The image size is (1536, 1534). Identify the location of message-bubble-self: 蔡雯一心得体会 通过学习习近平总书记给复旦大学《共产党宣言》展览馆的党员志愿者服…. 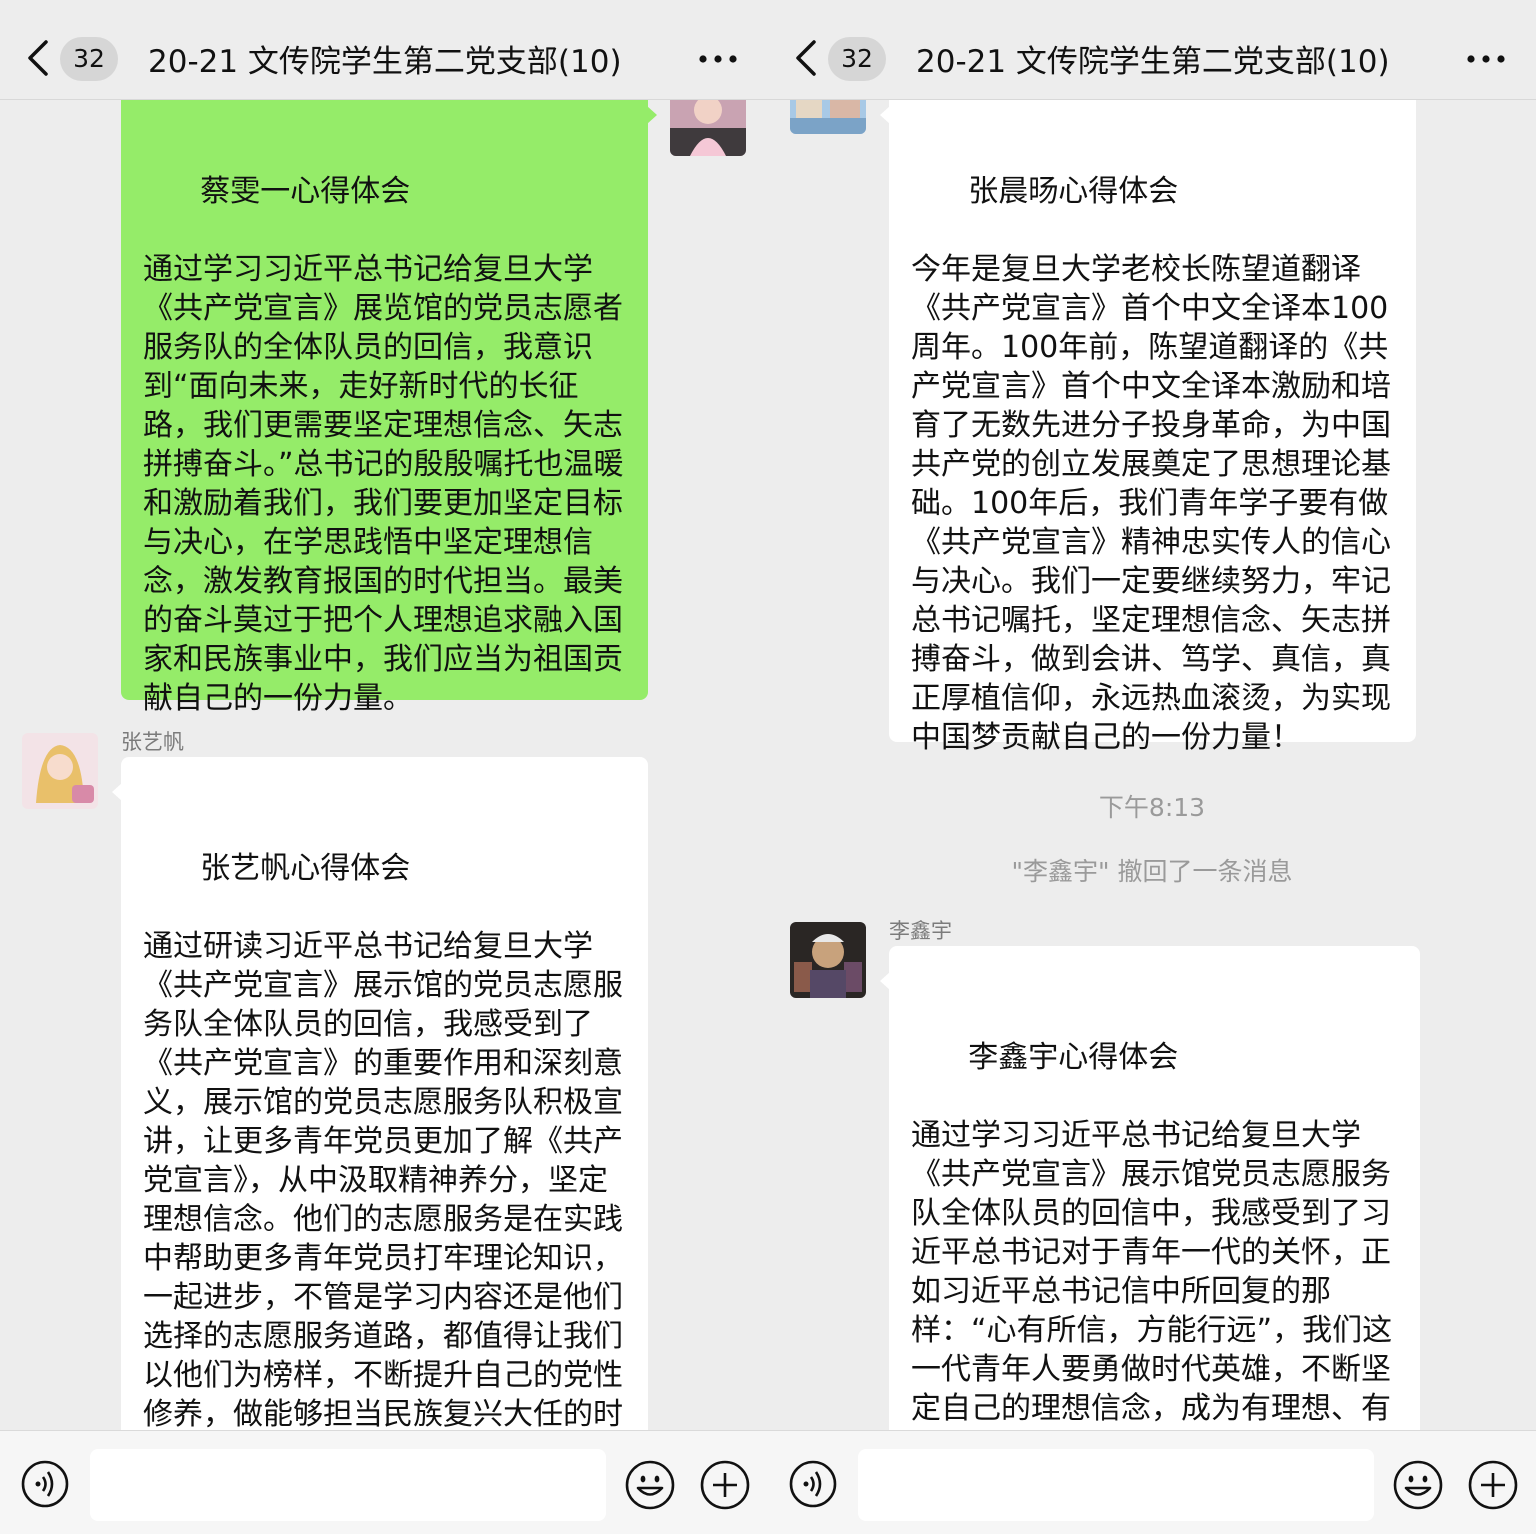
(389, 398).